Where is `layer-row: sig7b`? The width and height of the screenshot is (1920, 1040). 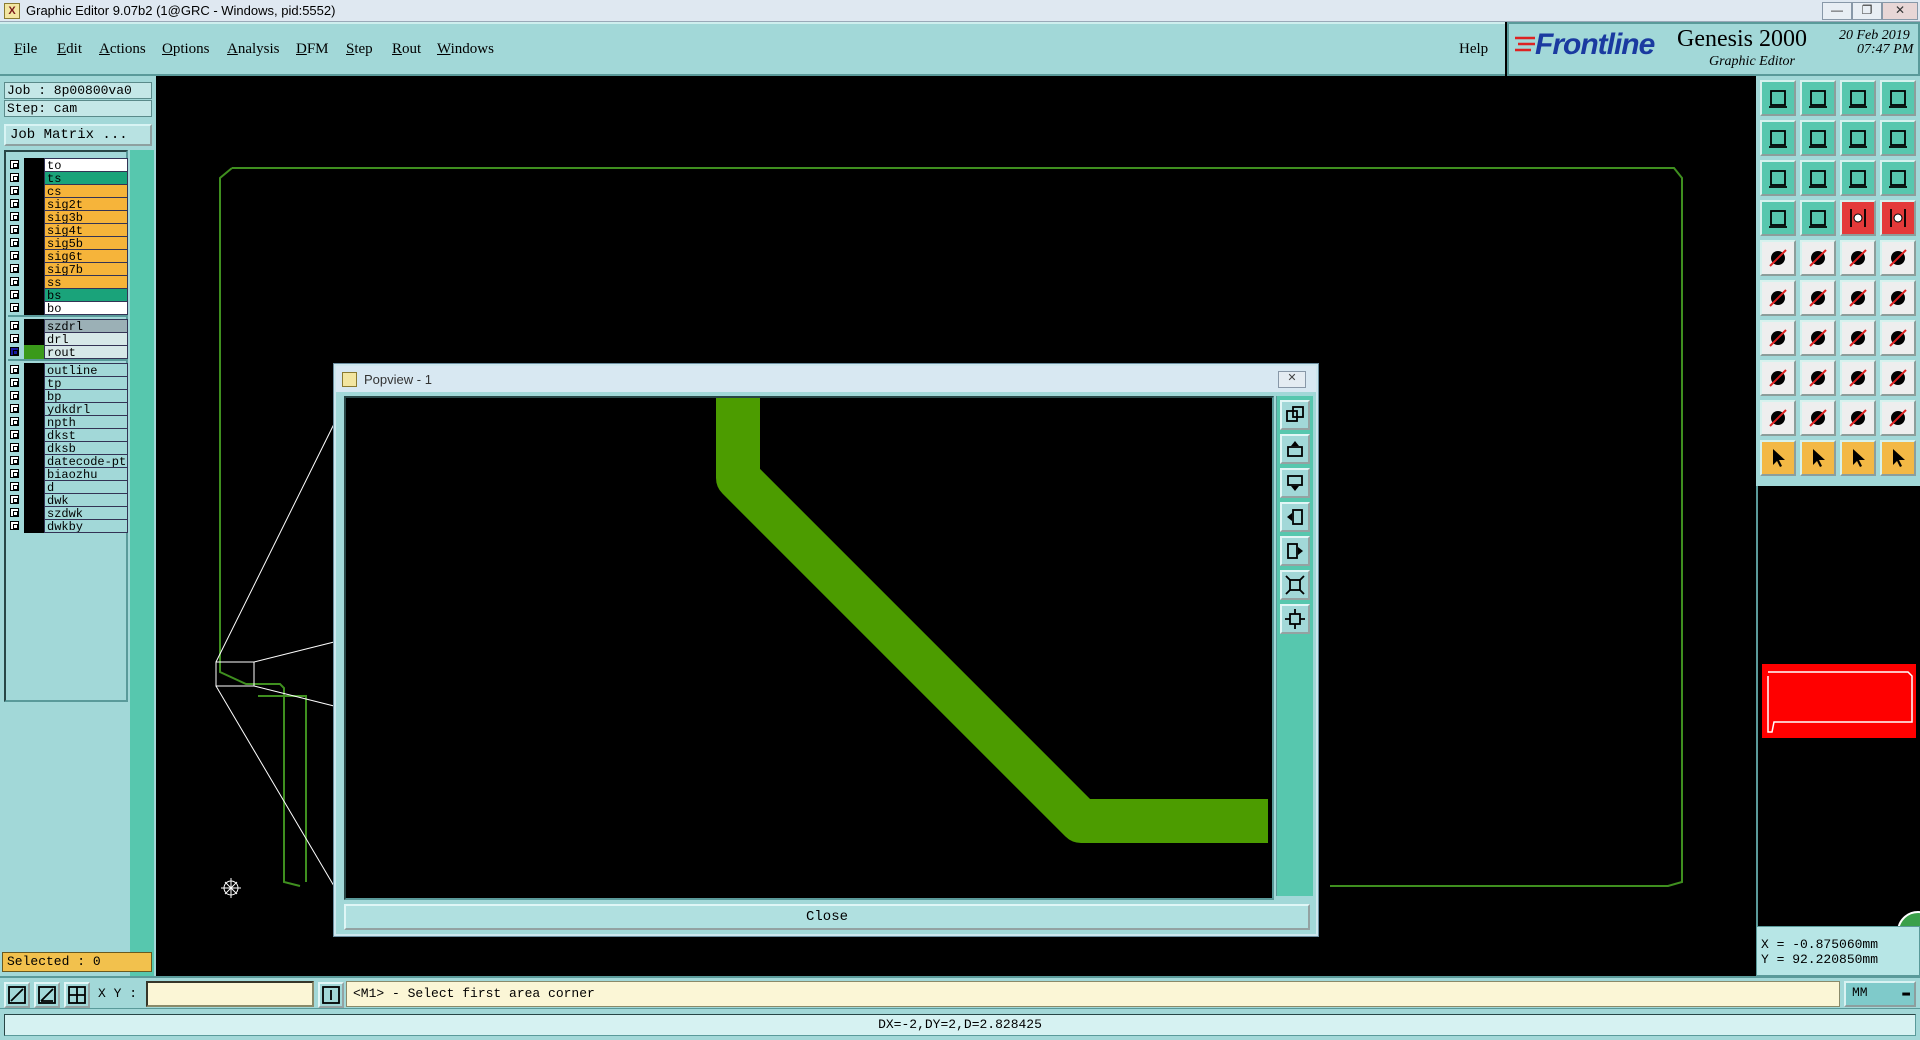 layer-row: sig7b is located at coordinates (68, 269).